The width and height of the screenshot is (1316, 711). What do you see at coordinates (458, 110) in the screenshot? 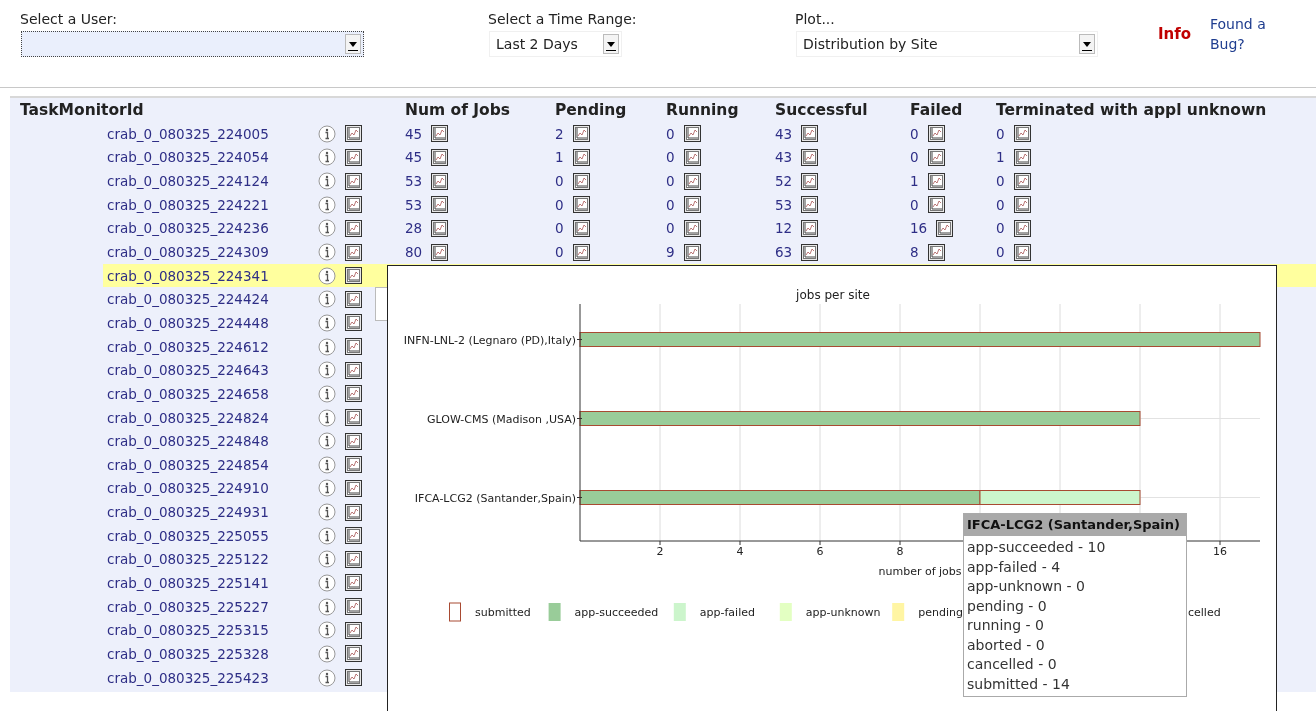
I see `column-header: Num of Jobs` at bounding box center [458, 110].